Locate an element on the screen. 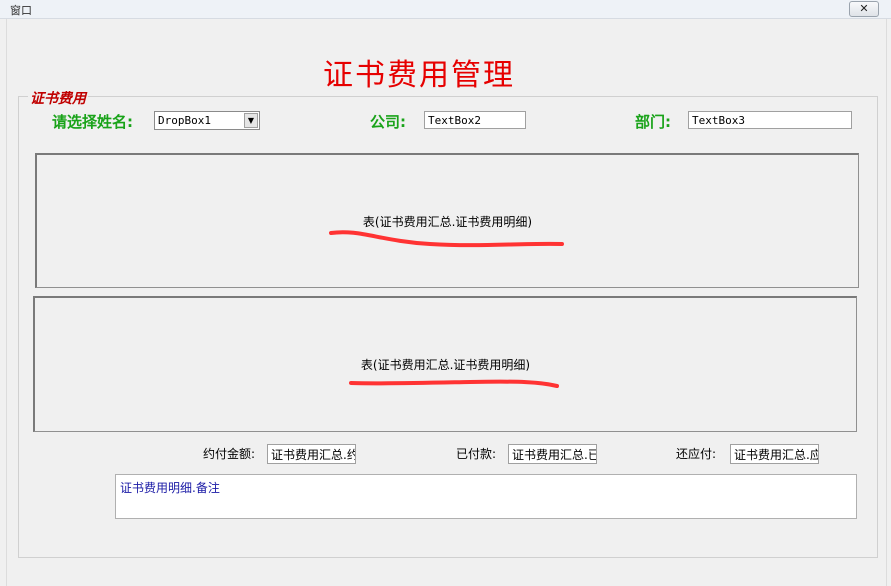 The height and width of the screenshot is (586, 891). due-field: 证书费用汇总.应 is located at coordinates (774, 454).